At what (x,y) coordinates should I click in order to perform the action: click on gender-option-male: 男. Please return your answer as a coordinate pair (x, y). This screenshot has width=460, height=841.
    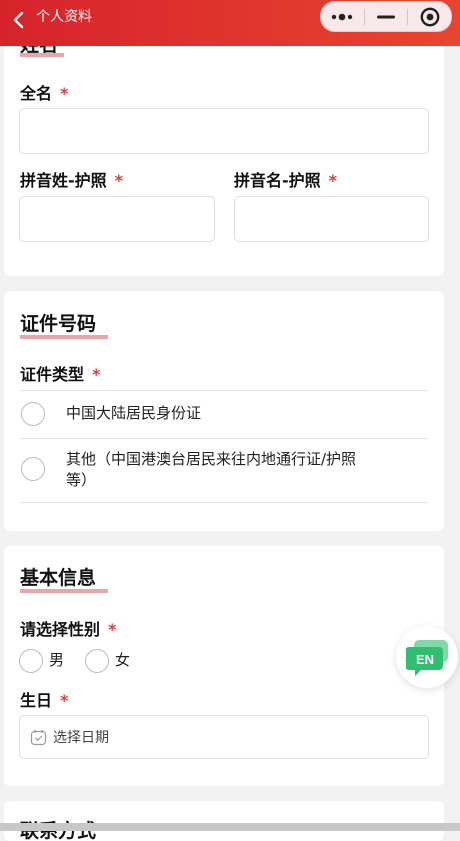
    Looking at the image, I should click on (50, 661).